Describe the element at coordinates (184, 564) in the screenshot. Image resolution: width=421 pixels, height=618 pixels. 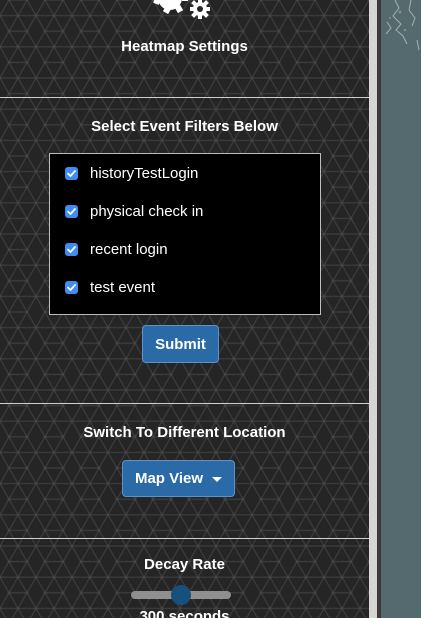
I see `decay-rate-heading: Decay Rate` at that location.